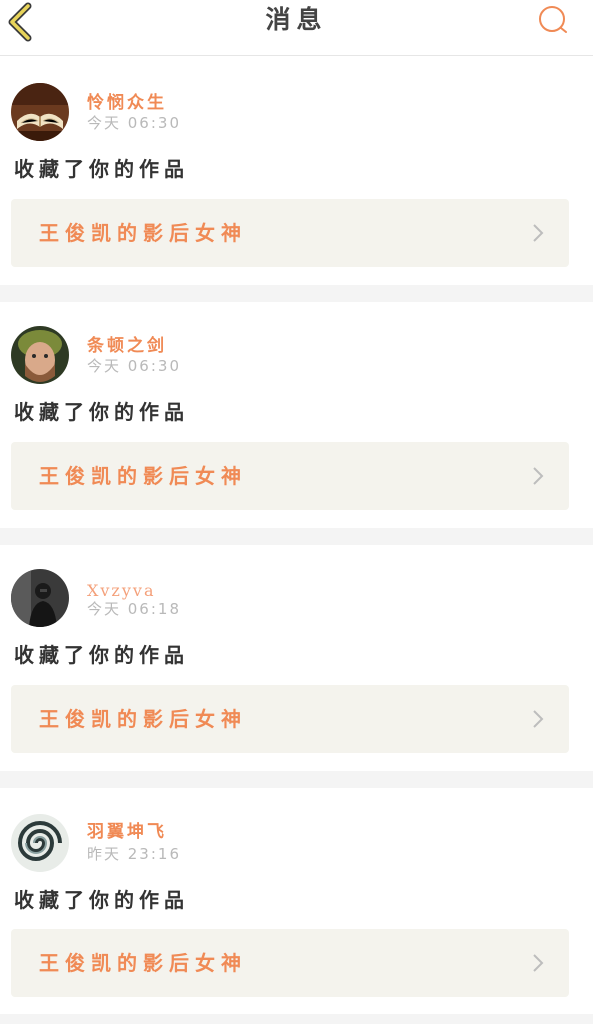 This screenshot has width=593, height=1024. I want to click on username: 羽翼坤飞, so click(127, 832).